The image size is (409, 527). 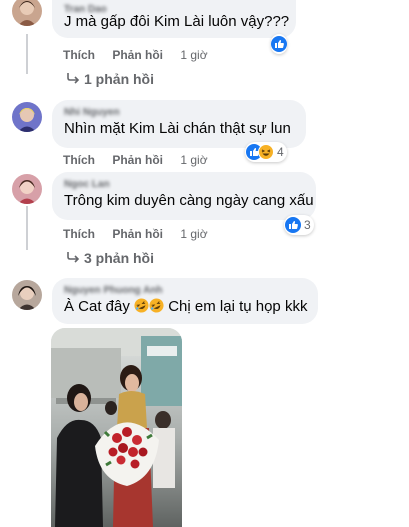 I want to click on reaction-summary: 3, so click(x=299, y=225).